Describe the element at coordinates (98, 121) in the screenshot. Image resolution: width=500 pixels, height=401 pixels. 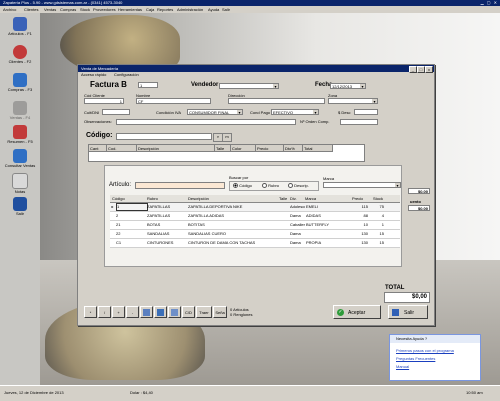
I see `observaciones-label: Observaciones:` at that location.